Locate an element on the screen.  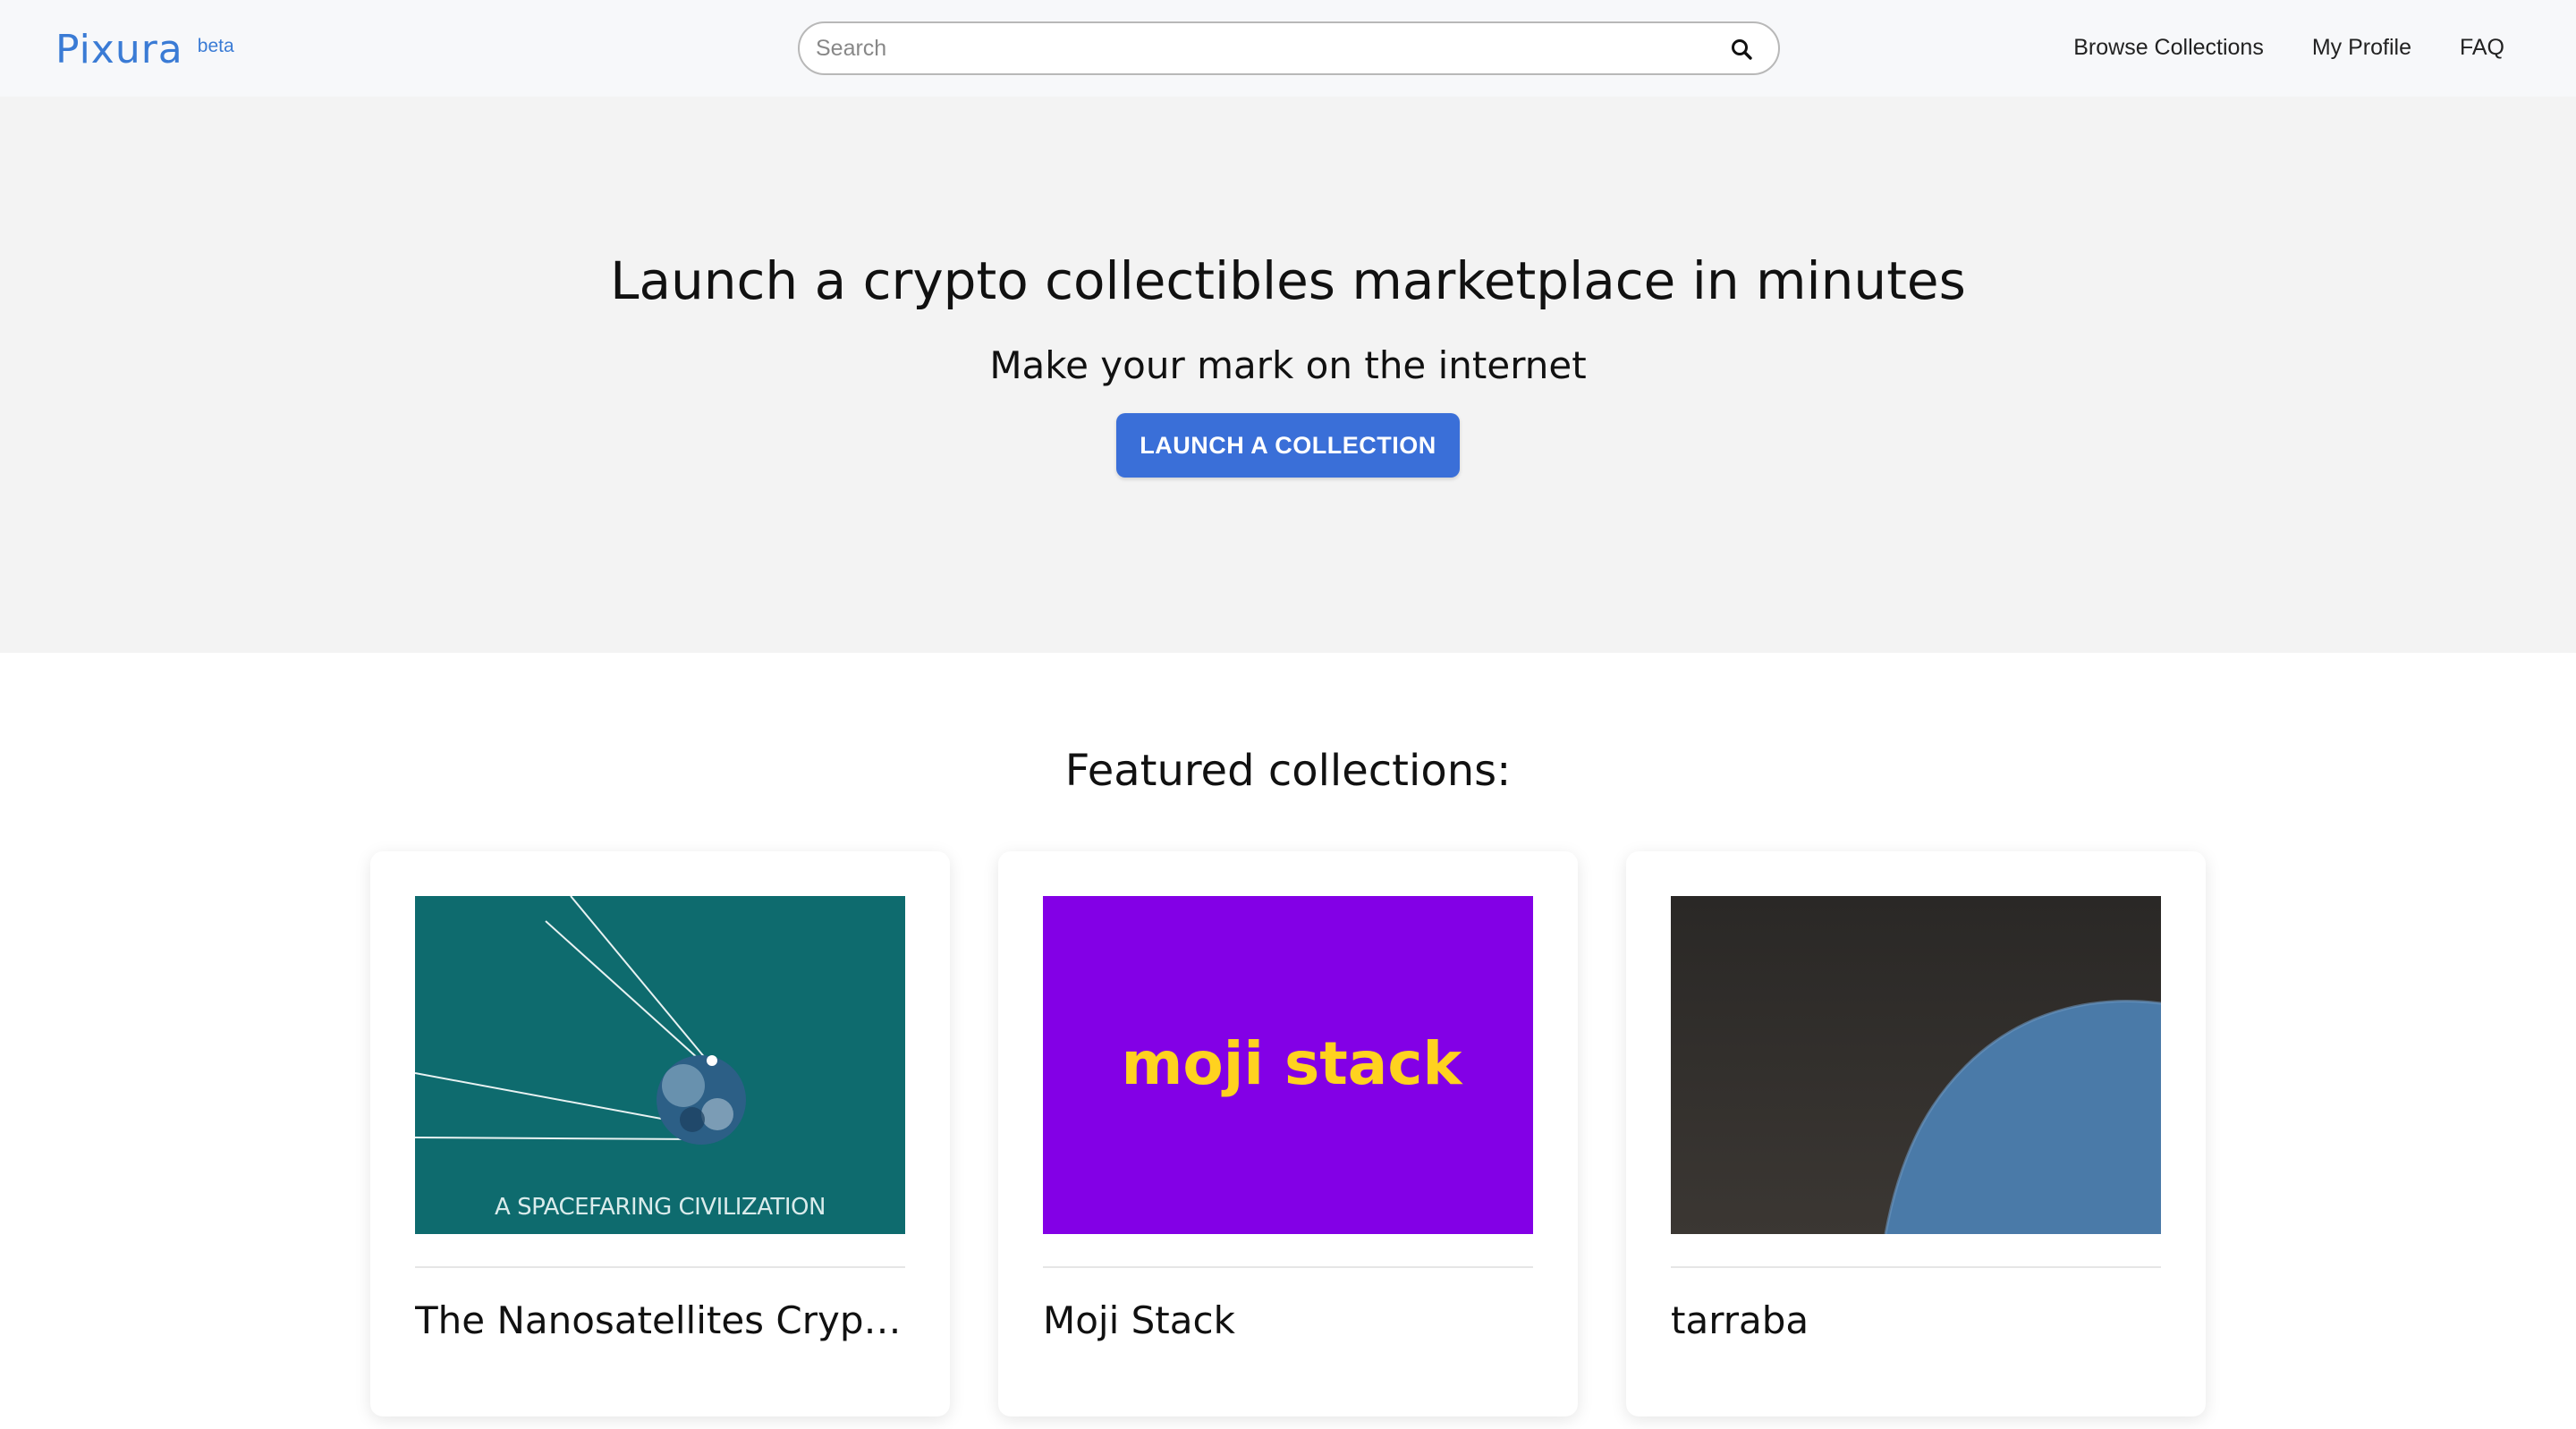
collection-card: moji stack Moji Stack is located at coordinates (1288, 1133).